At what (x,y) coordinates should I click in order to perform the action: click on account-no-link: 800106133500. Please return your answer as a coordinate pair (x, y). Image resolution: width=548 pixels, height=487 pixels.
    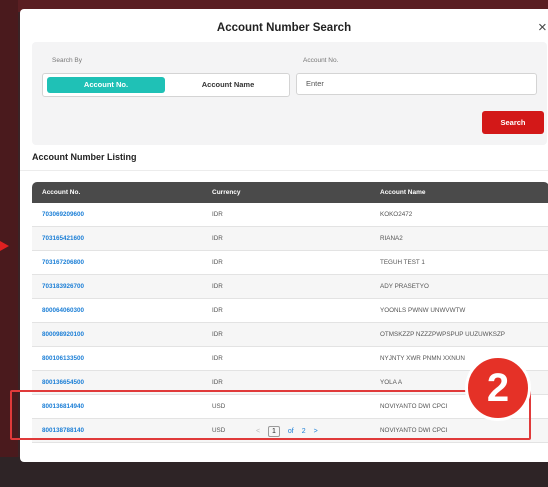
    Looking at the image, I should click on (63, 358).